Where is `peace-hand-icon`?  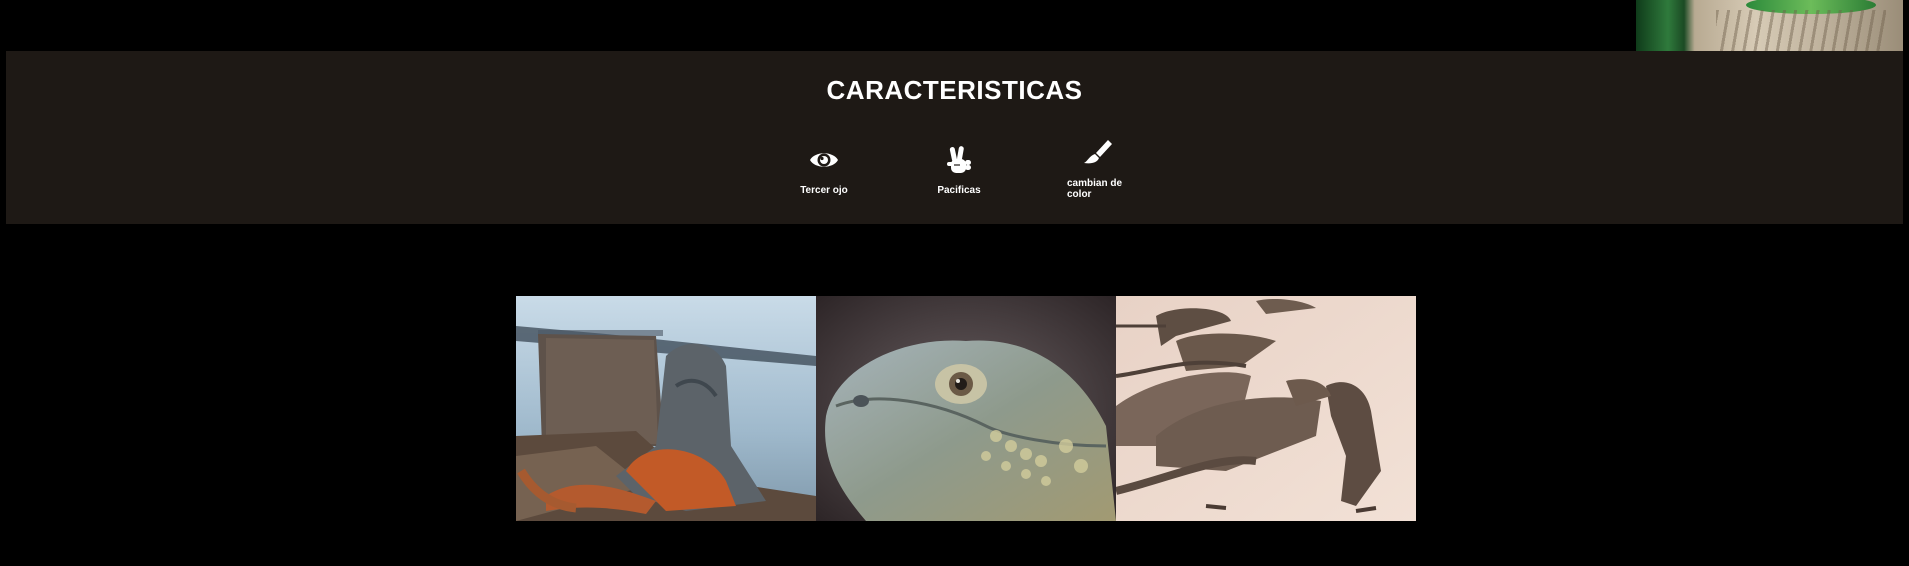
peace-hand-icon is located at coordinates (959, 160).